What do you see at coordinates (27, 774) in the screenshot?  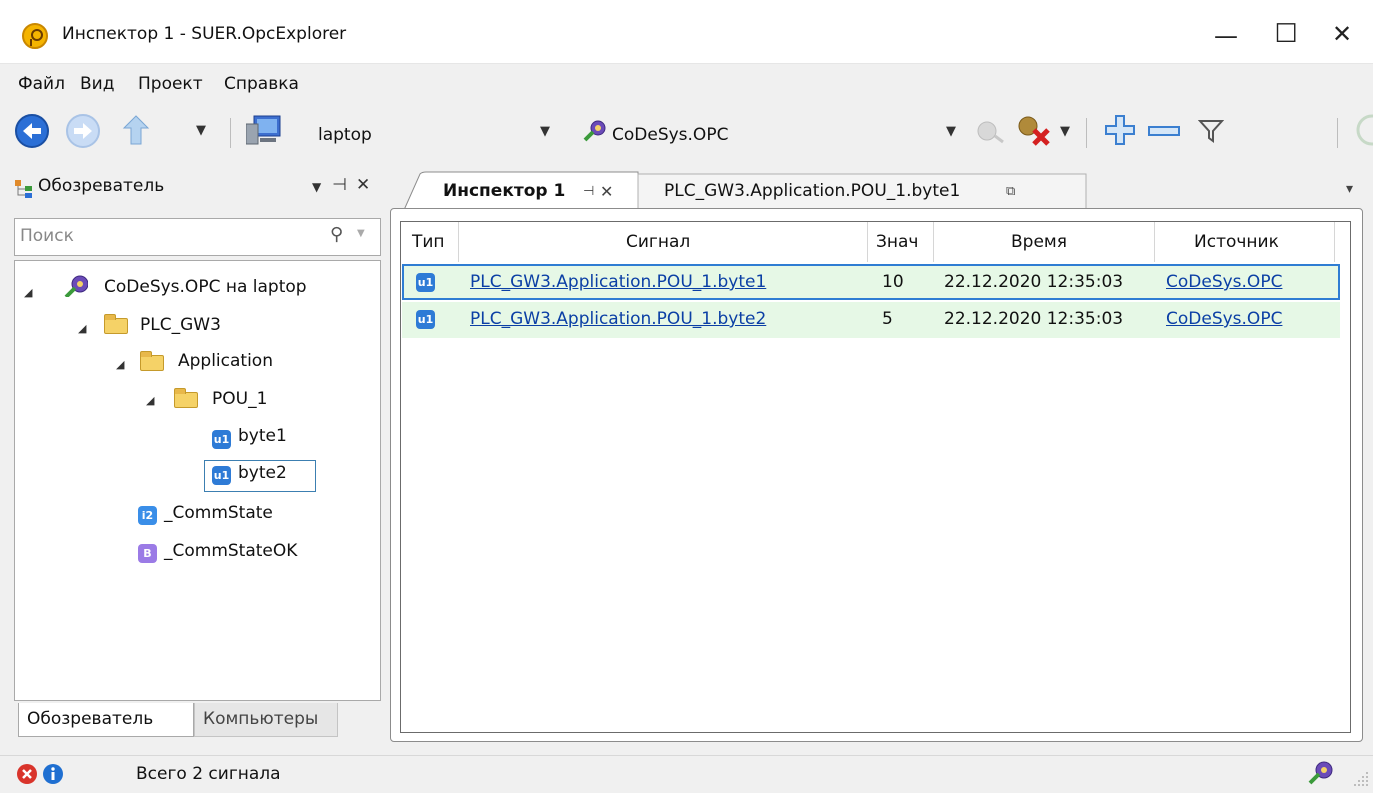 I see `error-icon` at bounding box center [27, 774].